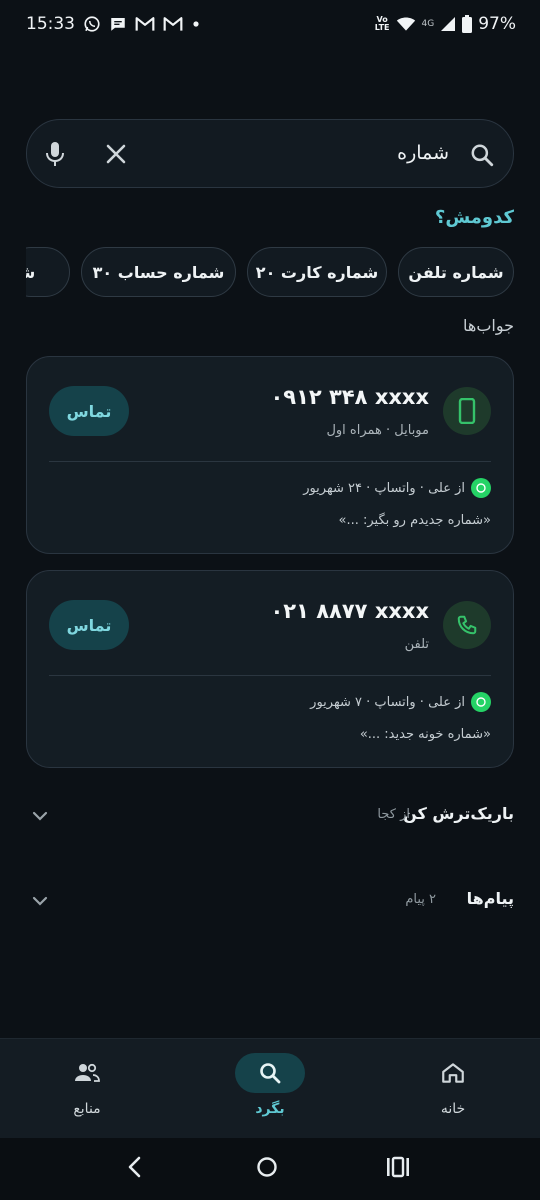  What do you see at coordinates (87, 1073) in the screenshot?
I see `people-icon` at bounding box center [87, 1073].